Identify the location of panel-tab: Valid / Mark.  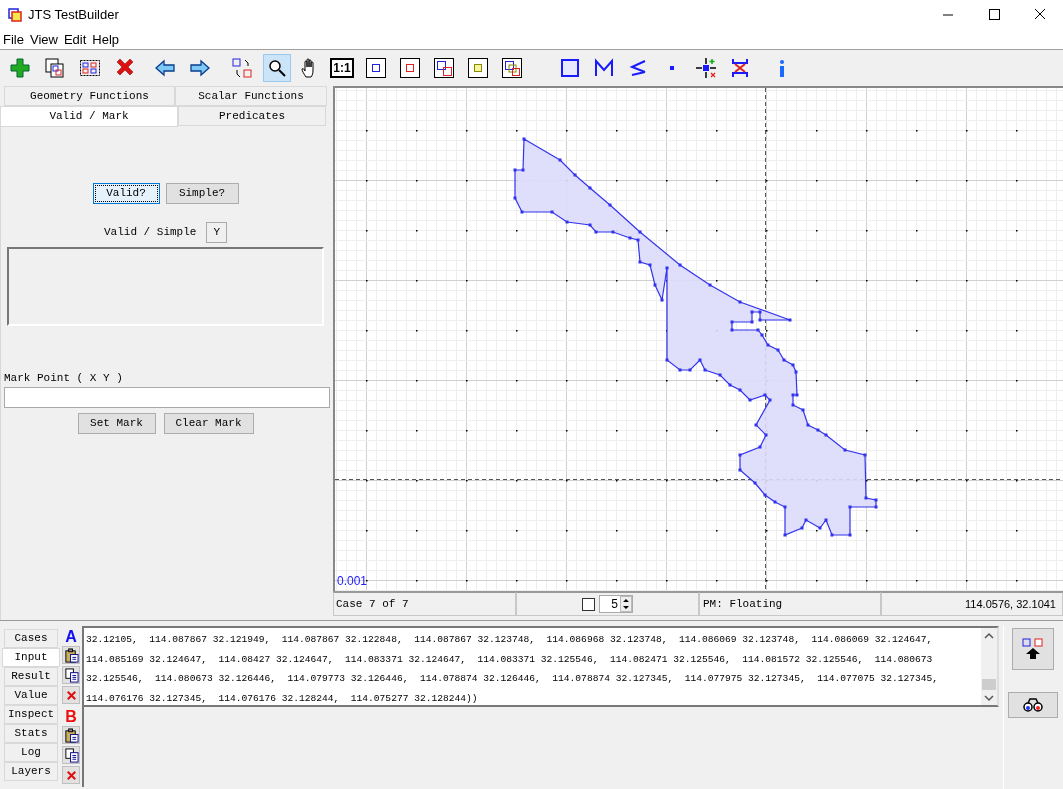
(89, 116).